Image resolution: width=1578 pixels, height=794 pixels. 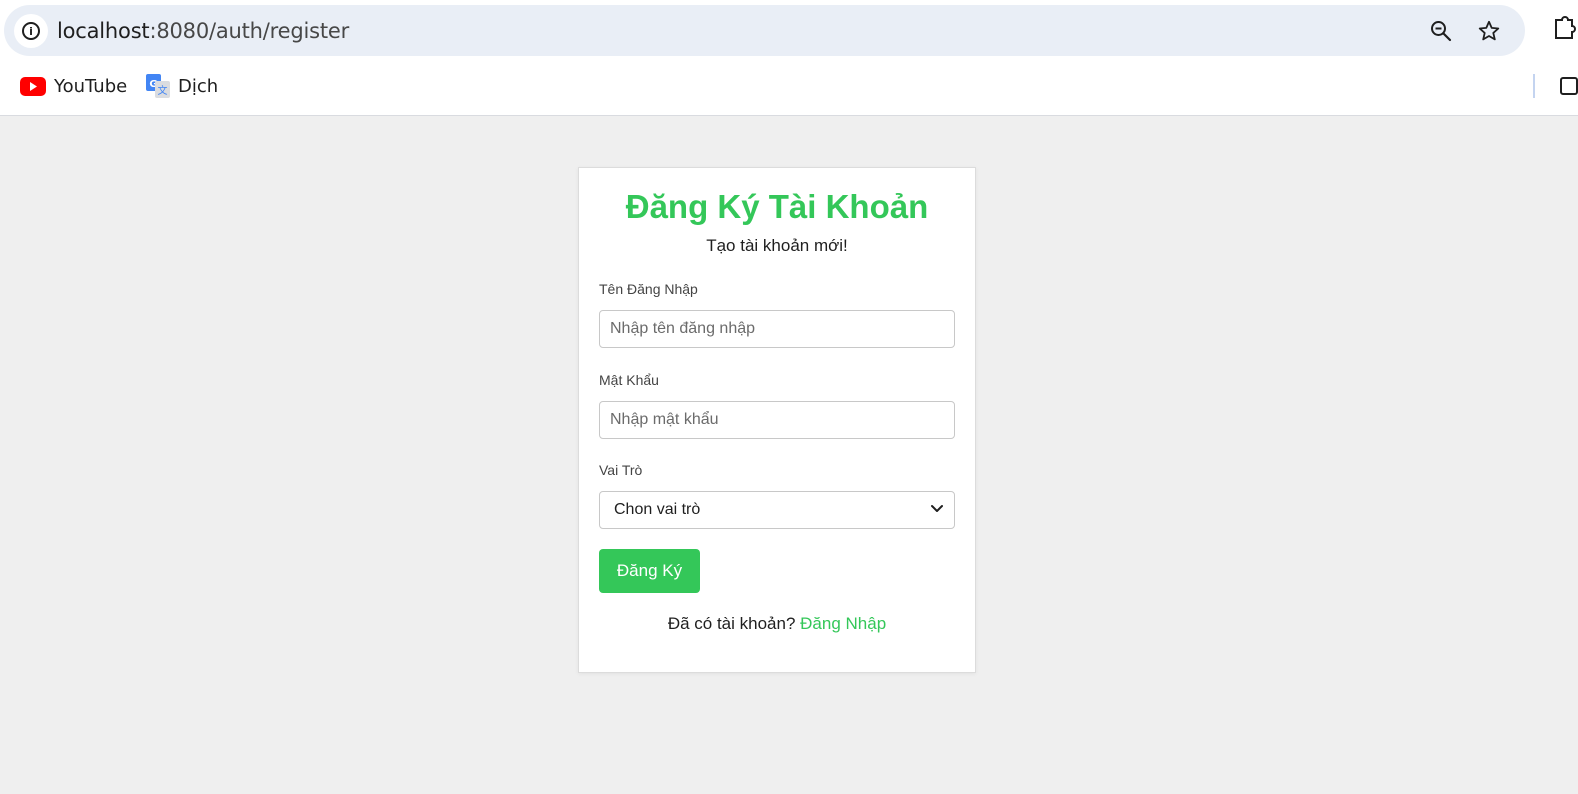 What do you see at coordinates (249, 31) in the screenshot?
I see `url-path: :8080/auth/register` at bounding box center [249, 31].